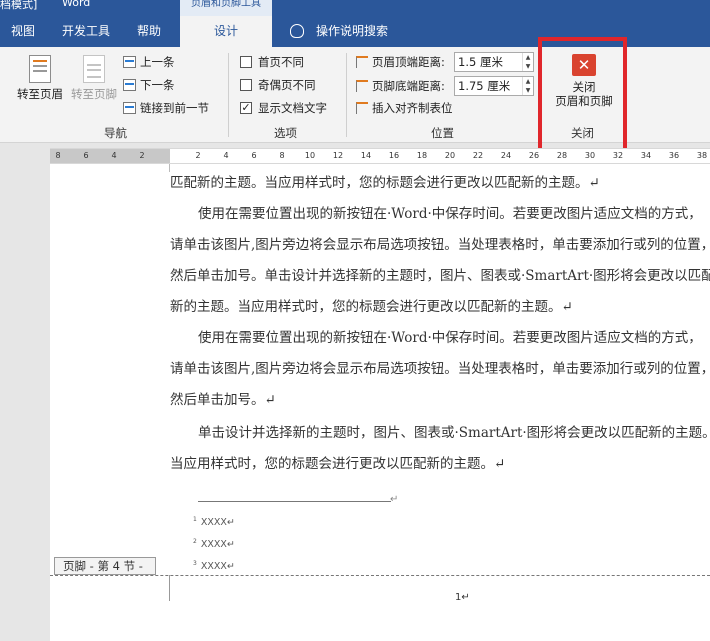 Image resolution: width=710 pixels, height=641 pixels. What do you see at coordinates (352, 31) in the screenshot?
I see `tell-me-label: 操作说明搜索` at bounding box center [352, 31].